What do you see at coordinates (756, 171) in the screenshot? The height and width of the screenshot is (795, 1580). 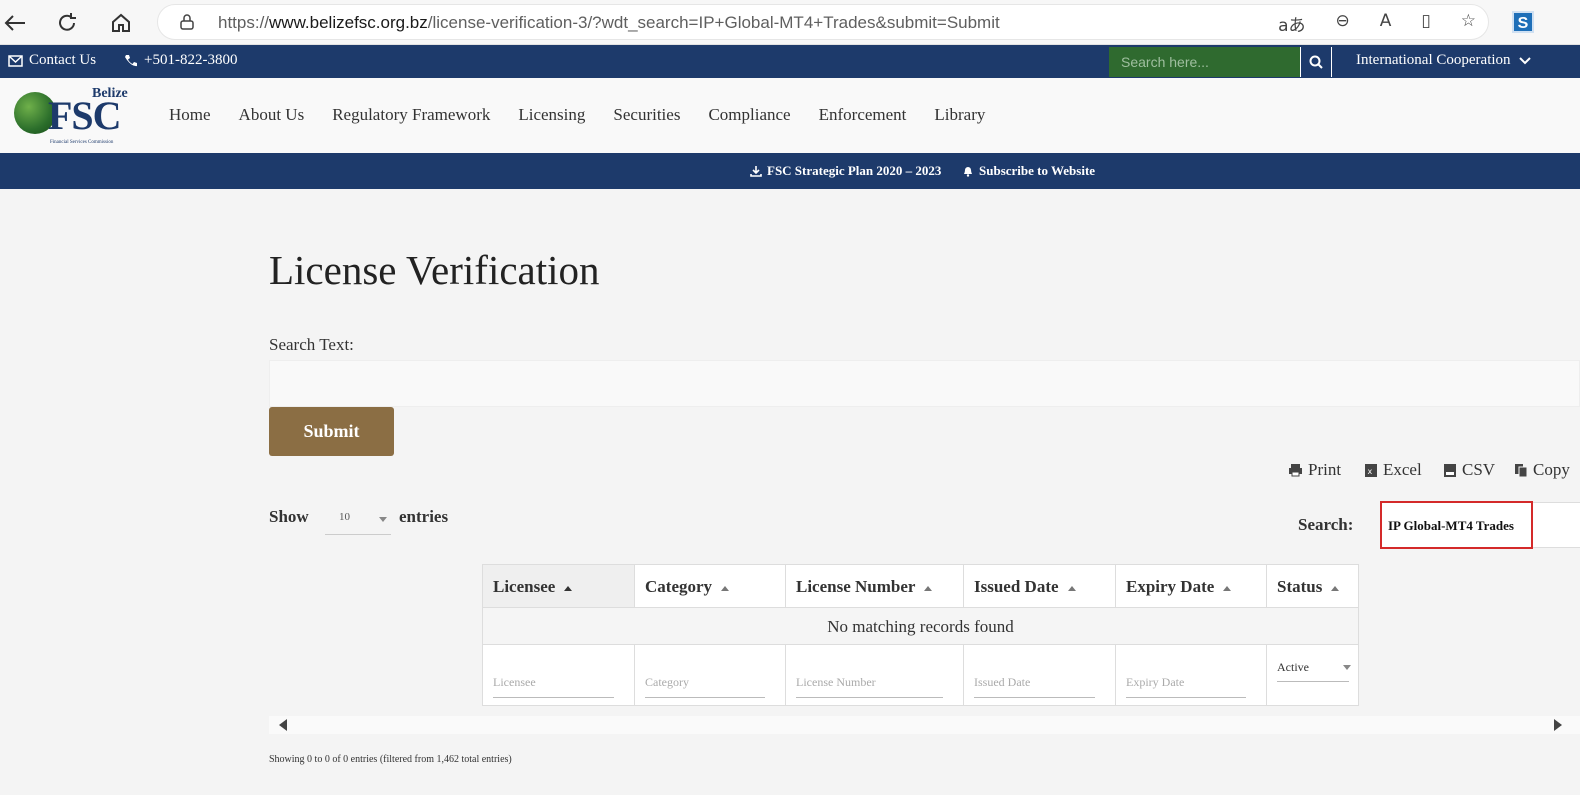 I see `download-icon` at bounding box center [756, 171].